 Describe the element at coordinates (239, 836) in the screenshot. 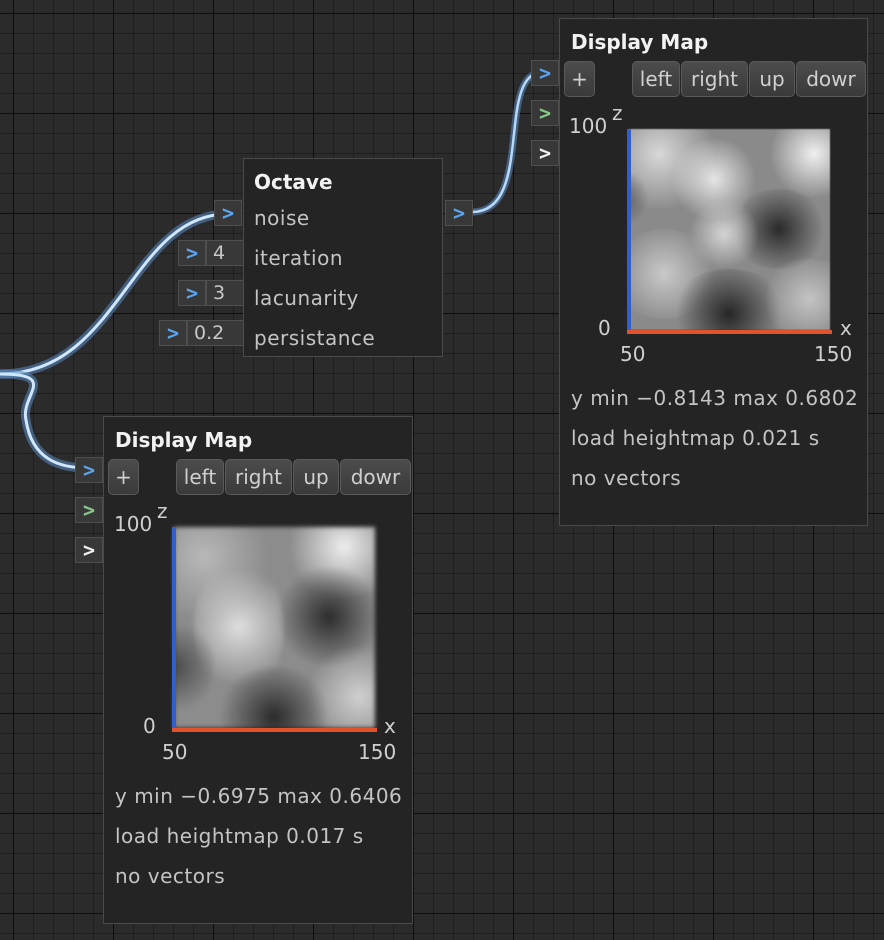

I see `load-time-text: load heightmap 0.017 s` at that location.